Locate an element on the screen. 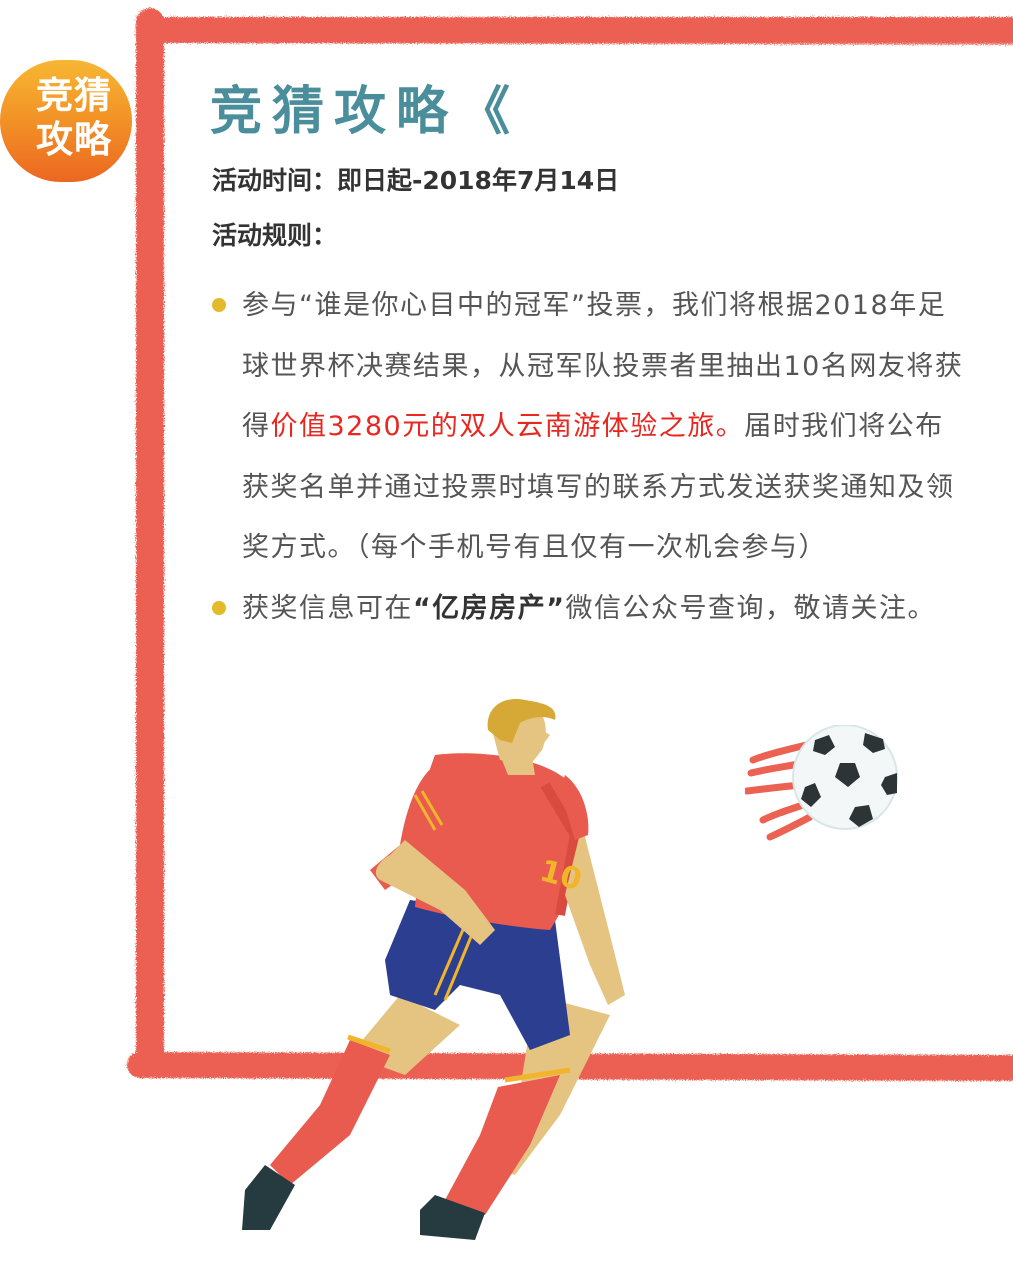 This screenshot has height=1262, width=1013. rule-item-2: 获奖信息可在“亿房房产”微信公众号查询，敬请关注。 is located at coordinates (588, 609).